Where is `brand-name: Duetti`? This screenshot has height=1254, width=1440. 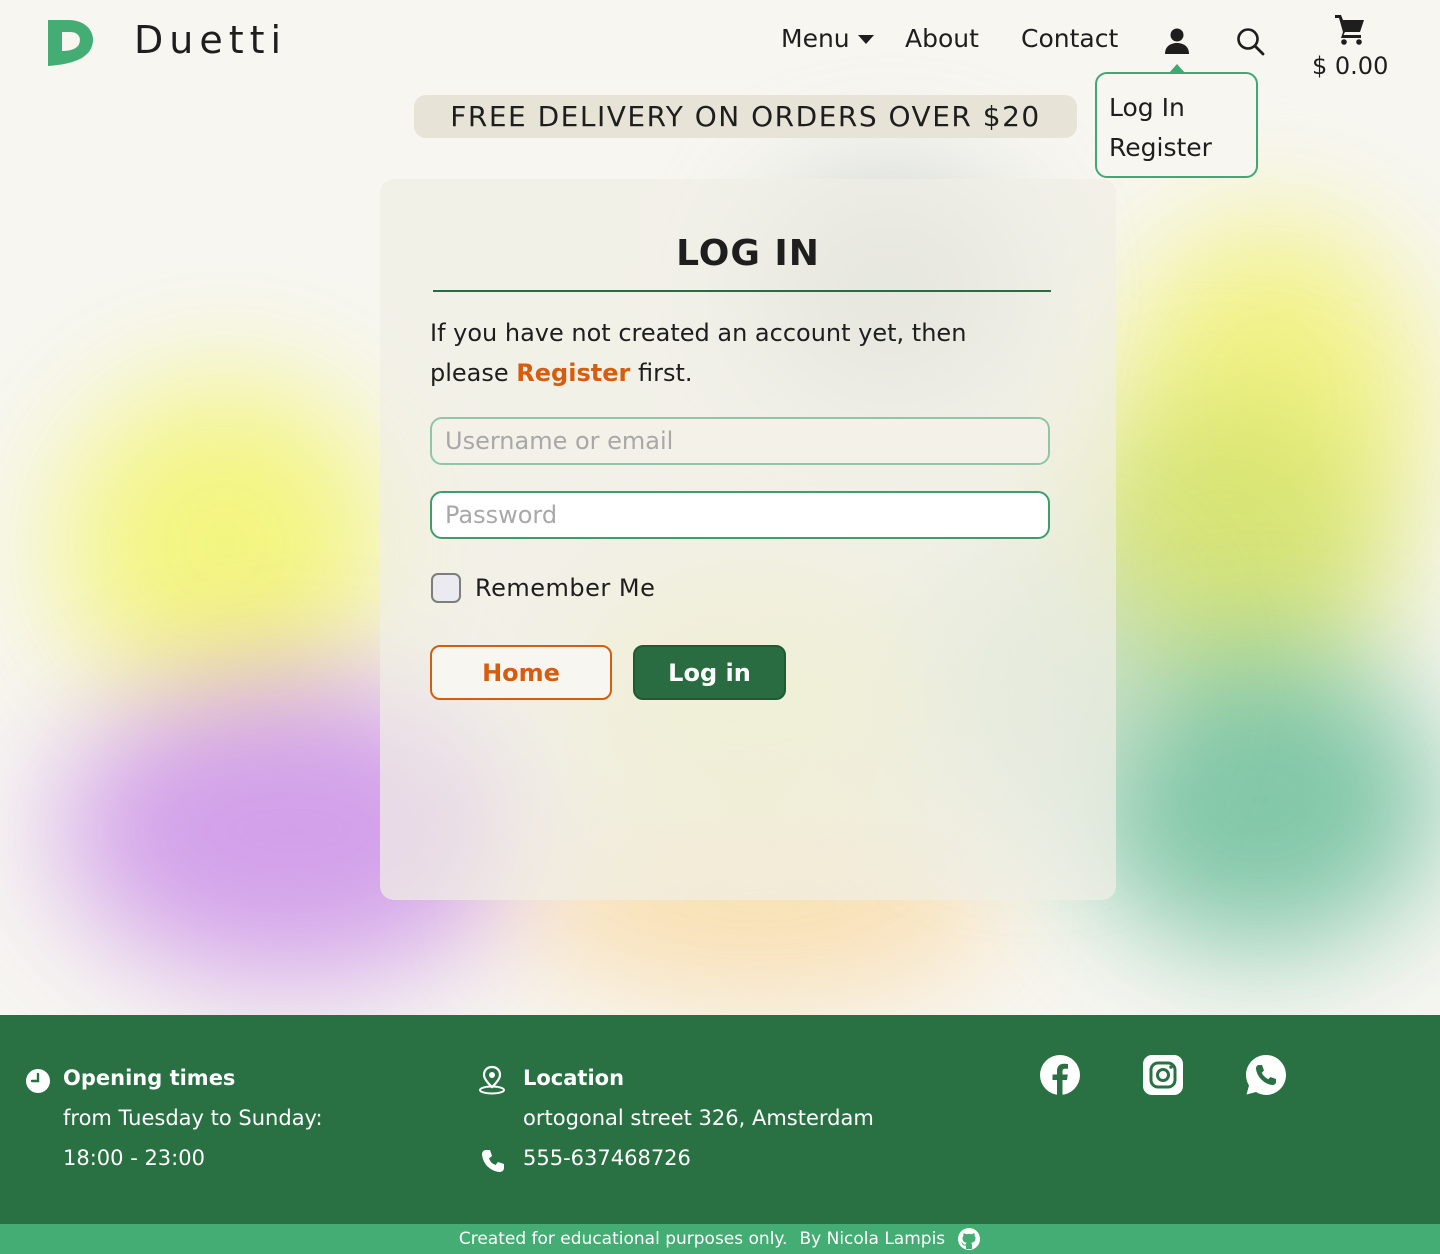 brand-name: Duetti is located at coordinates (210, 40).